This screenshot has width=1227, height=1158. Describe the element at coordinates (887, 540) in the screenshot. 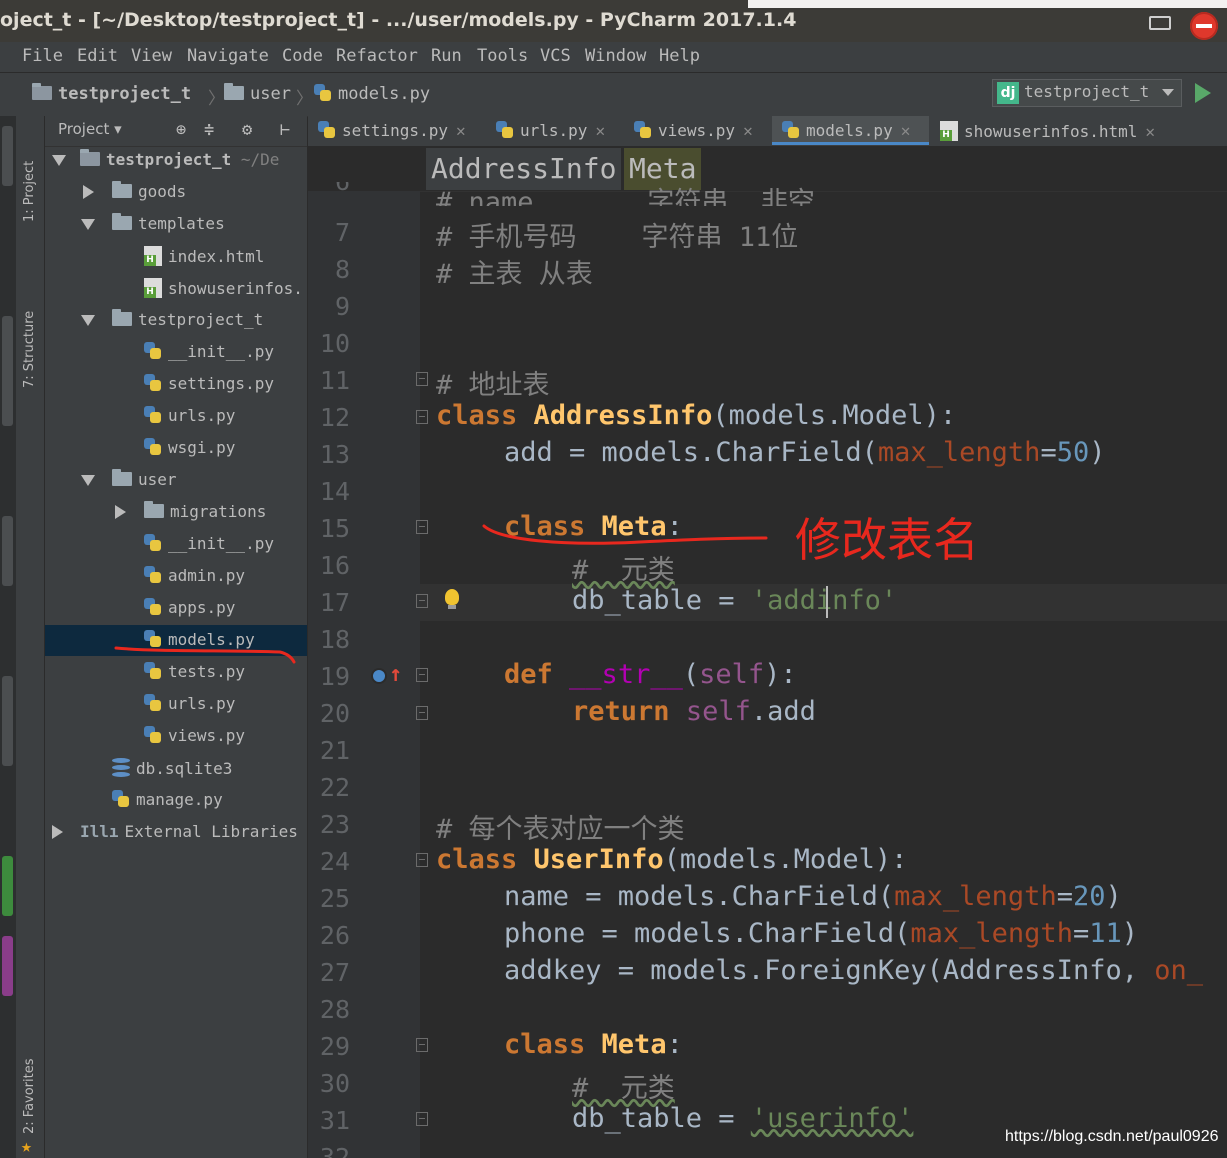

I see `annotation-text: 修改表名` at that location.